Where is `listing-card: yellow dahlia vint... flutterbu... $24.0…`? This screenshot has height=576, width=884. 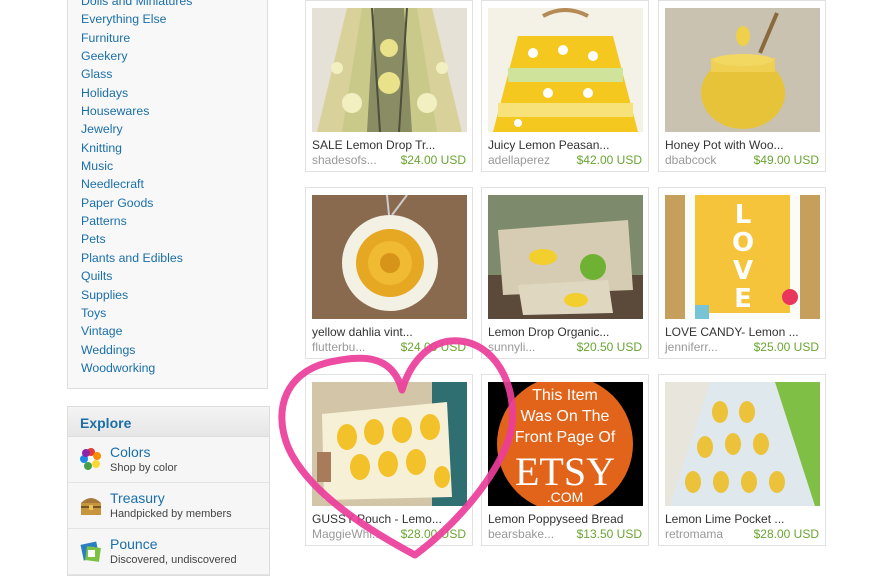
listing-card: yellow dahlia vint... flutterbu... $24.0… is located at coordinates (389, 273).